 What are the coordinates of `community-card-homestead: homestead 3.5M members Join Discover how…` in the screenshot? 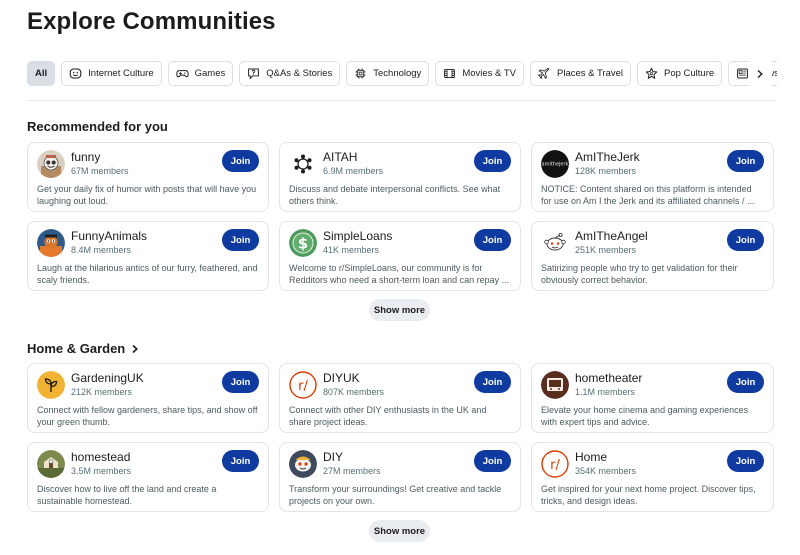 It's located at (148, 477).